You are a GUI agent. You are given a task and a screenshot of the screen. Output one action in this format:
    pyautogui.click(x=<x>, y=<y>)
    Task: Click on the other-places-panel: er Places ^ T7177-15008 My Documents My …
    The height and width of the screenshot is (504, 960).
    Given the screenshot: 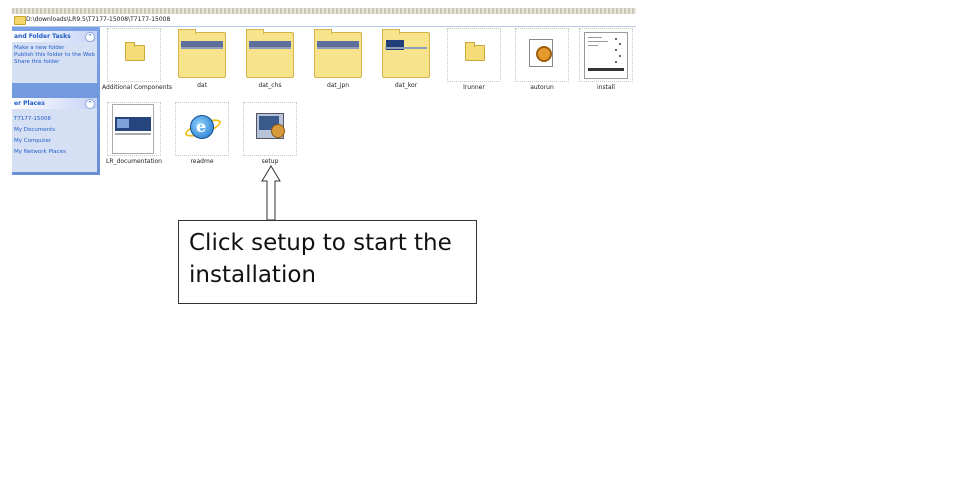 What is the action you would take?
    pyautogui.click(x=54, y=135)
    